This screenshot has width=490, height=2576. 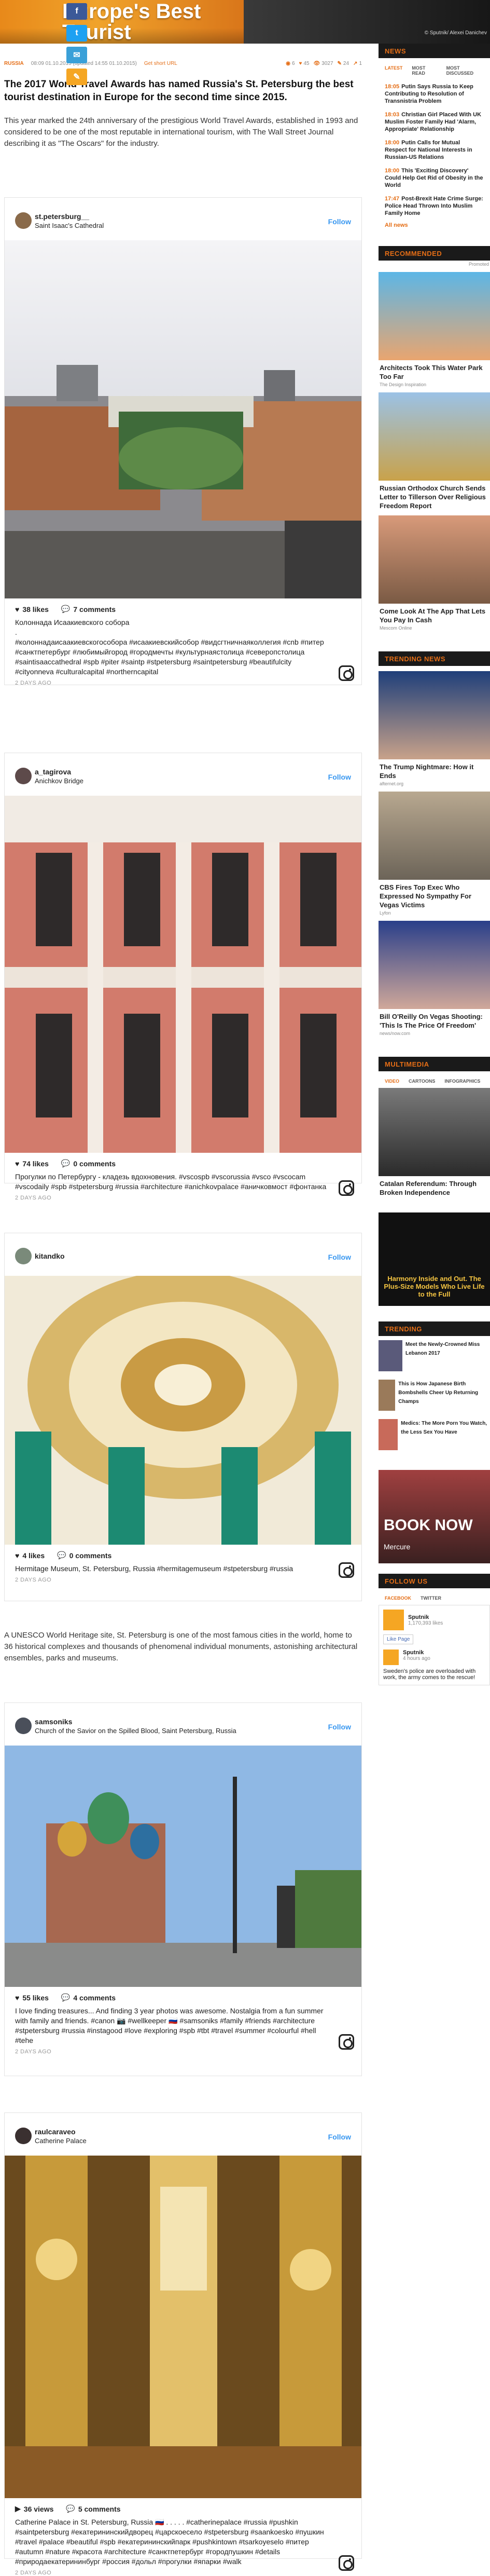 I want to click on all-news-link: All news, so click(x=434, y=225).